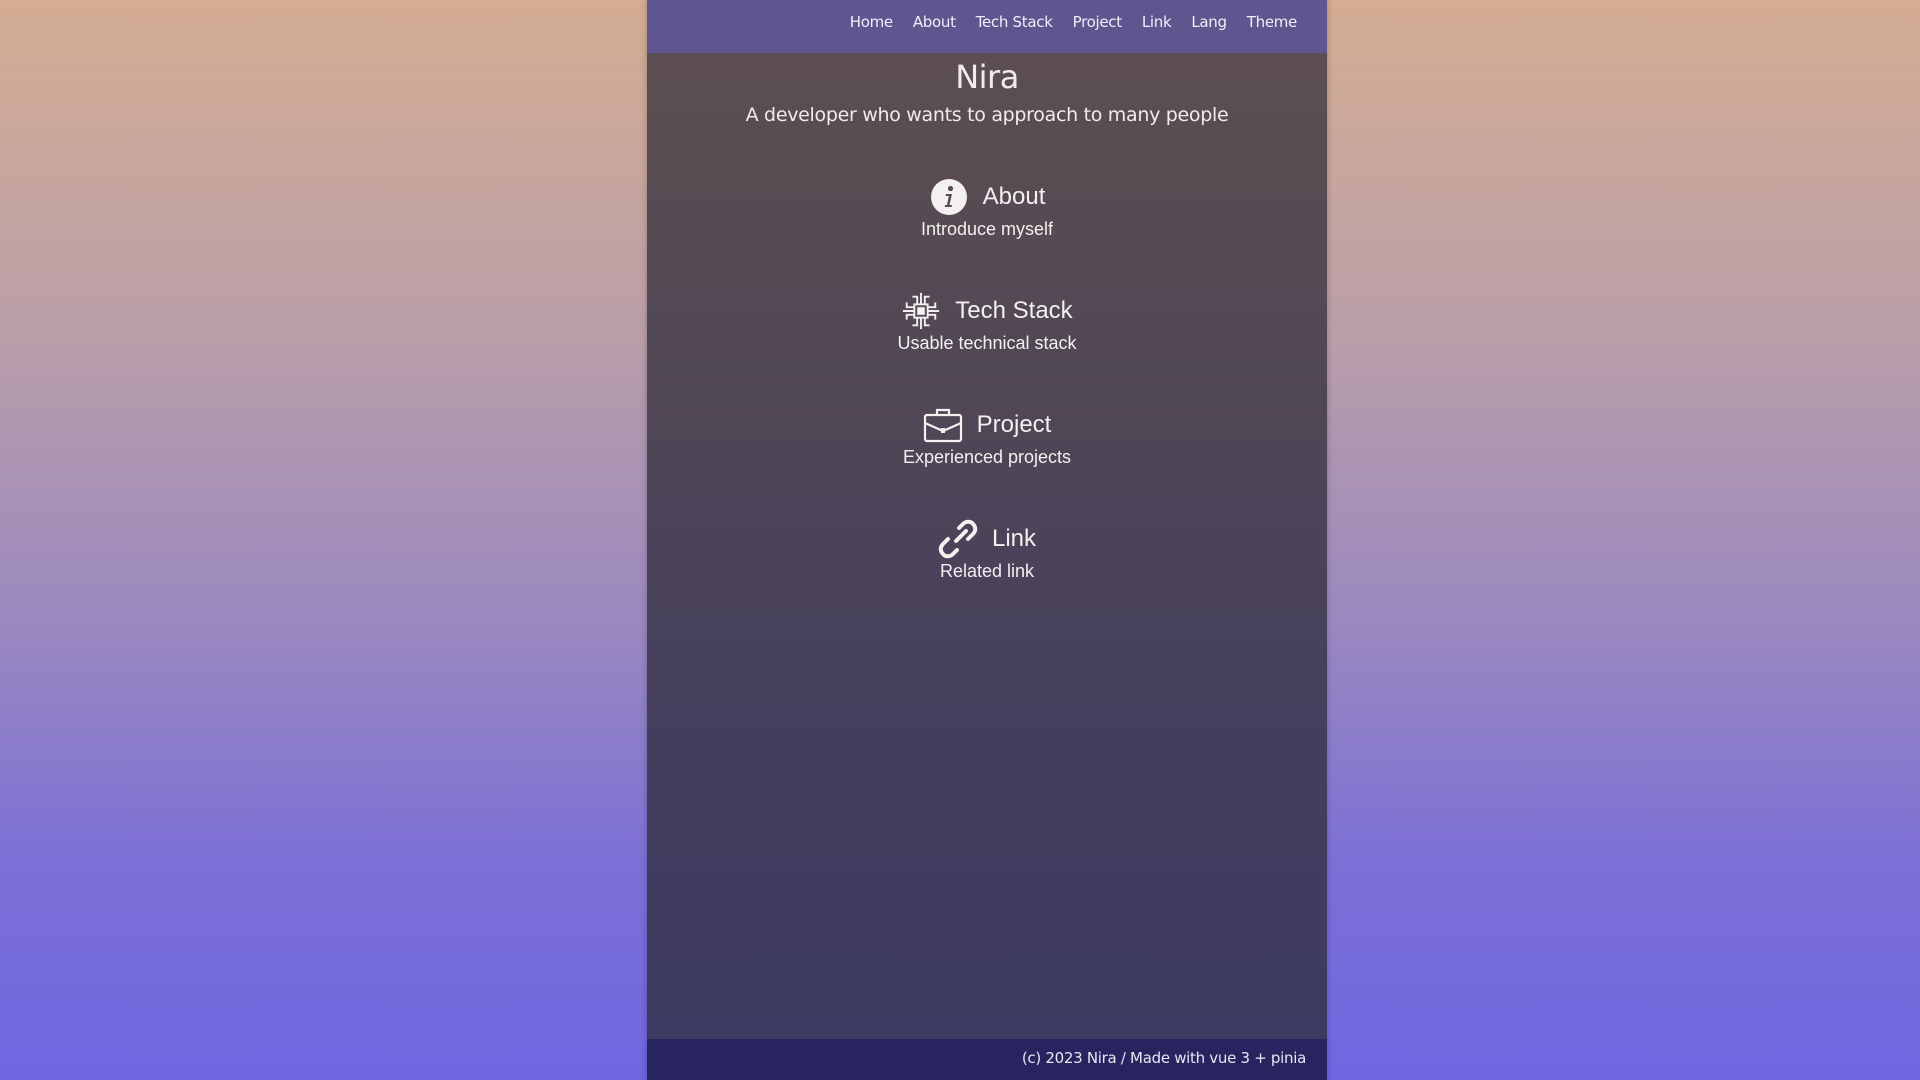 This screenshot has width=1920, height=1080. I want to click on nav-home: Home, so click(871, 22).